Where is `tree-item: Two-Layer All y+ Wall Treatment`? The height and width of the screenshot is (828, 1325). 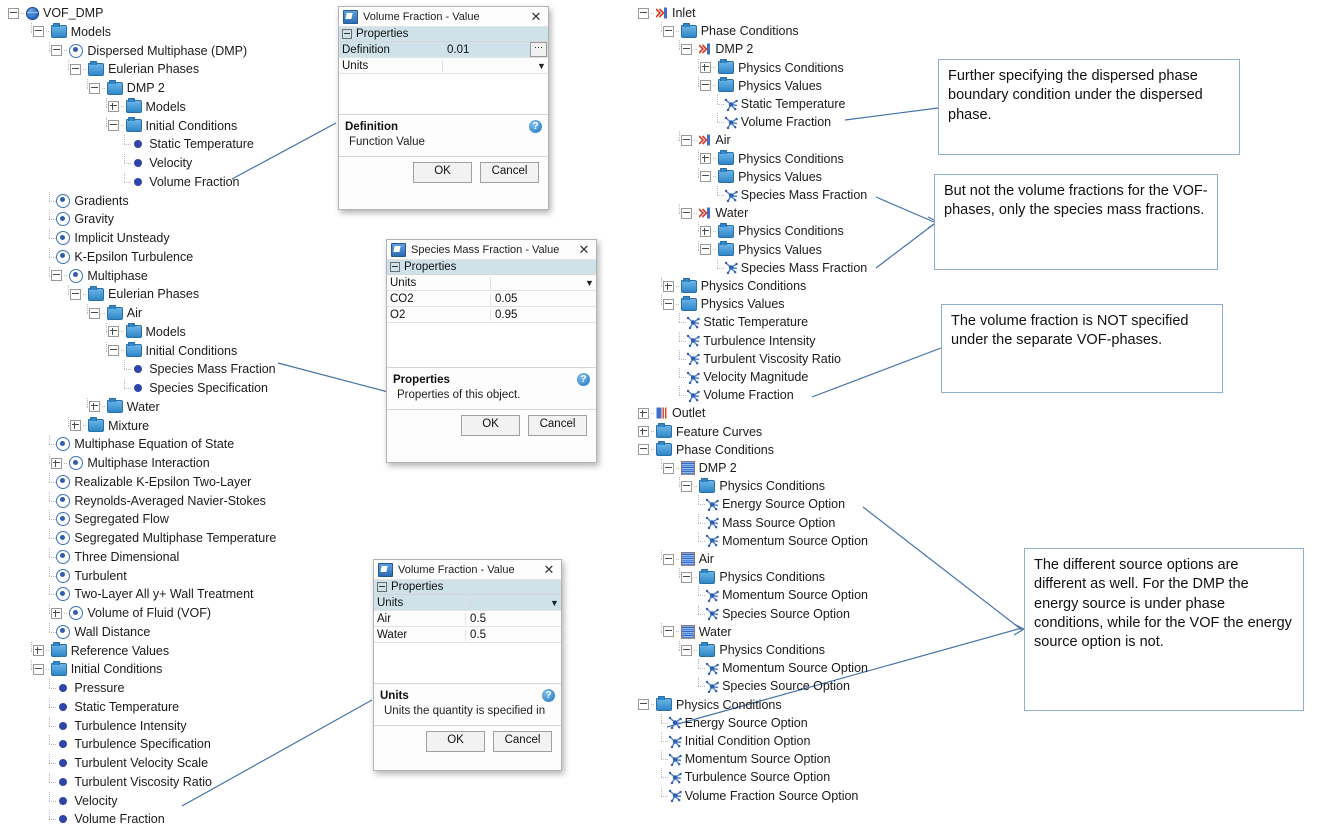 tree-item: Two-Layer All y+ Wall Treatment is located at coordinates (149, 594).